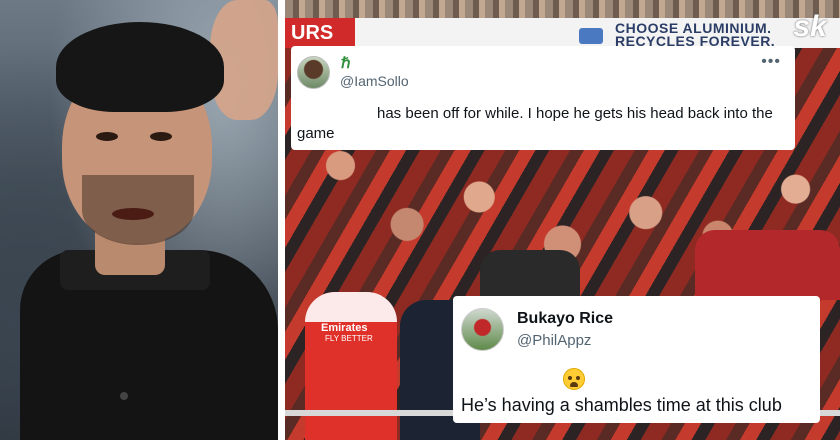 The image size is (840, 440). I want to click on shirt-sponsor: Emirates, so click(344, 328).